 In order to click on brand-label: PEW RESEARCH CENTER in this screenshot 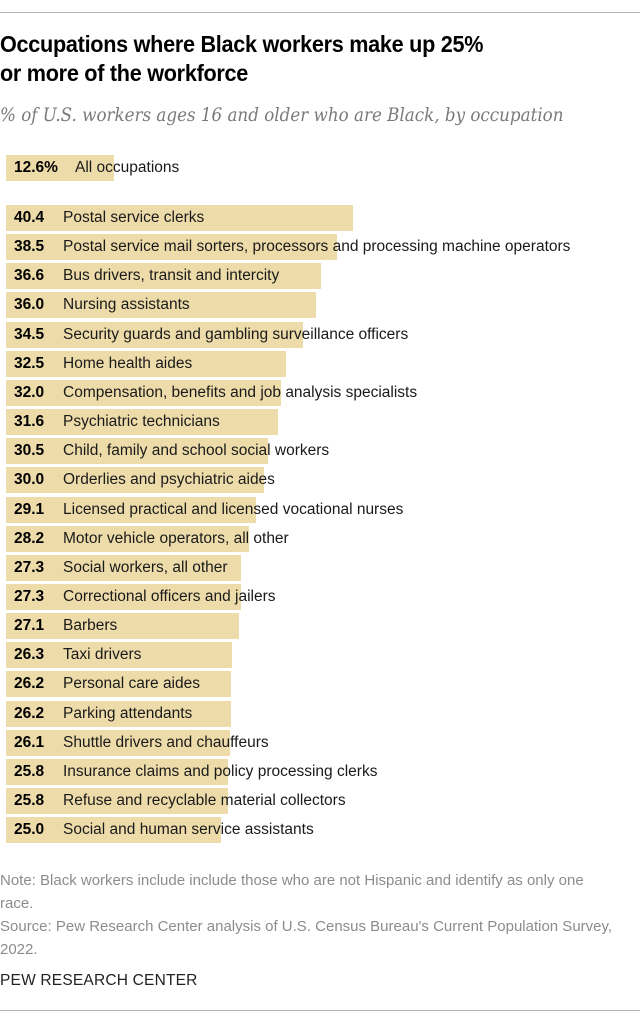, I will do `click(99, 980)`.